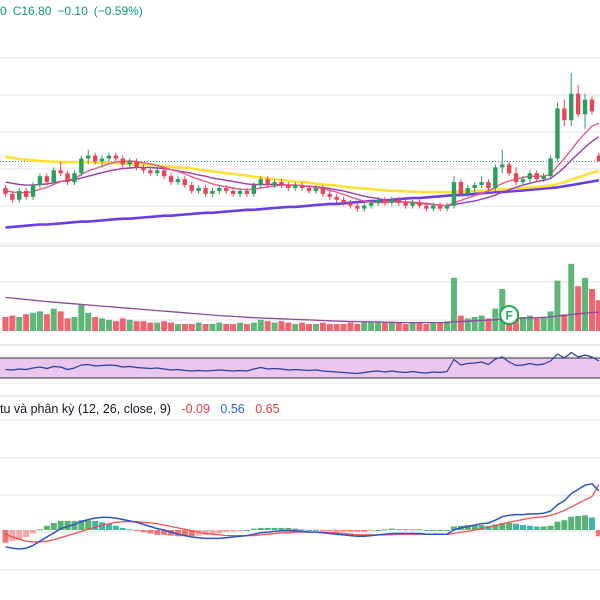 Image resolution: width=600 pixels, height=600 pixels. What do you see at coordinates (72, 11) in the screenshot?
I see `change-value: −0.10` at bounding box center [72, 11].